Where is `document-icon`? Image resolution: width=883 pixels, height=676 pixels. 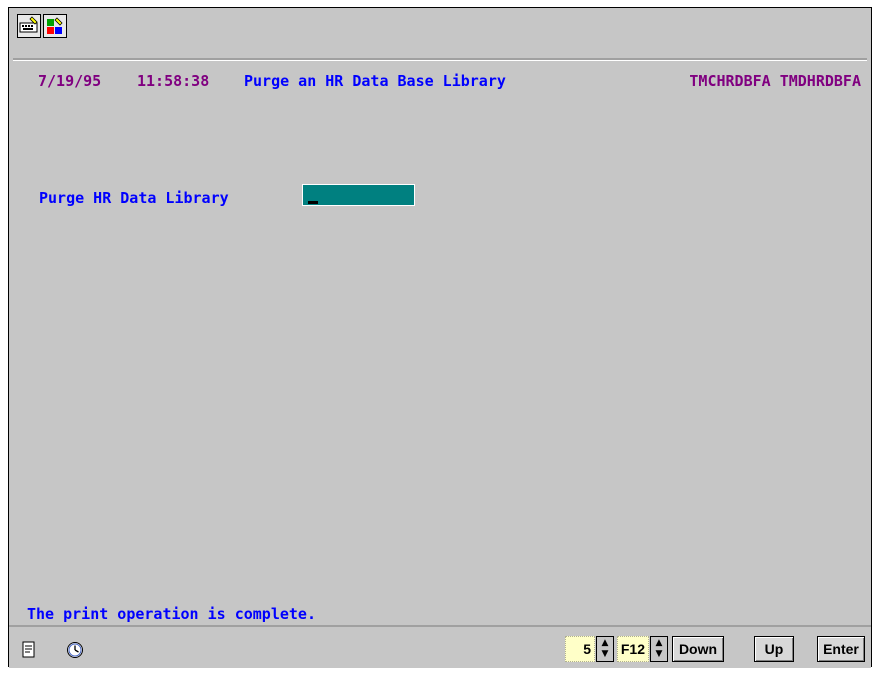 document-icon is located at coordinates (29, 650).